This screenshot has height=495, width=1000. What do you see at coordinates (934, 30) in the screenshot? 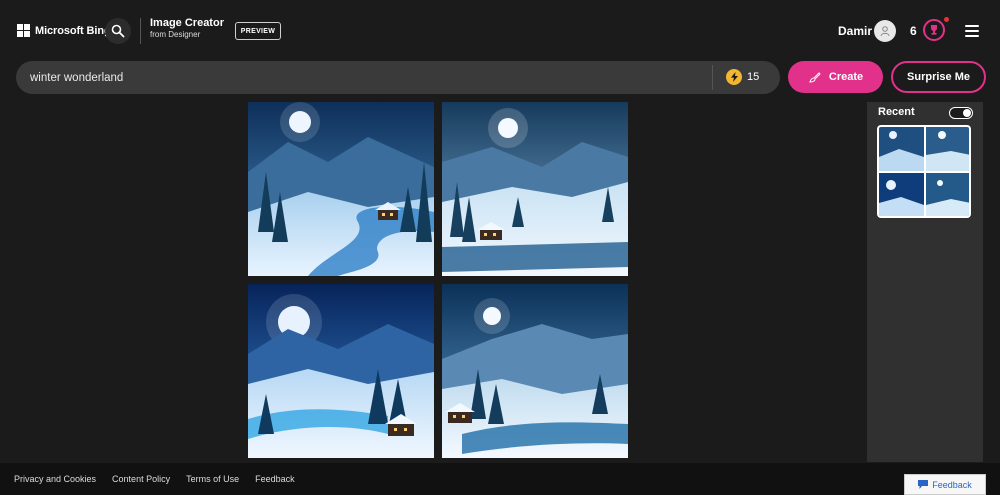
I see `rewards-trophy-icon` at bounding box center [934, 30].